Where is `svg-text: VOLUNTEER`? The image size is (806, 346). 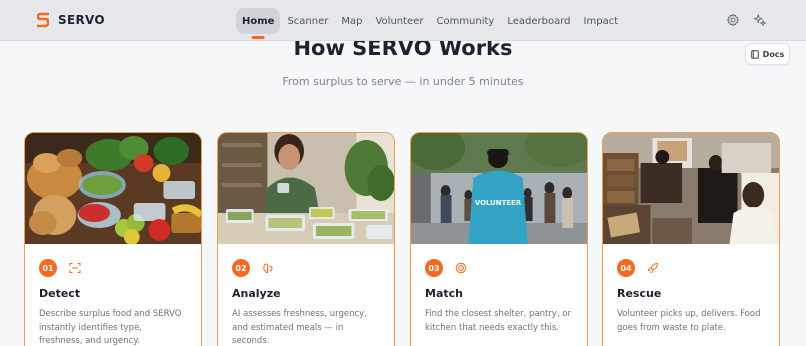 svg-text: VOLUNTEER is located at coordinates (498, 203).